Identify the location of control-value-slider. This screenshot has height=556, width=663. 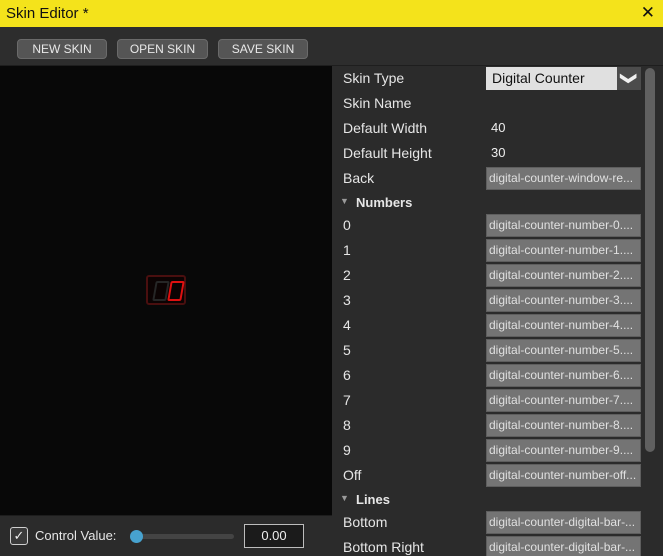
(182, 536).